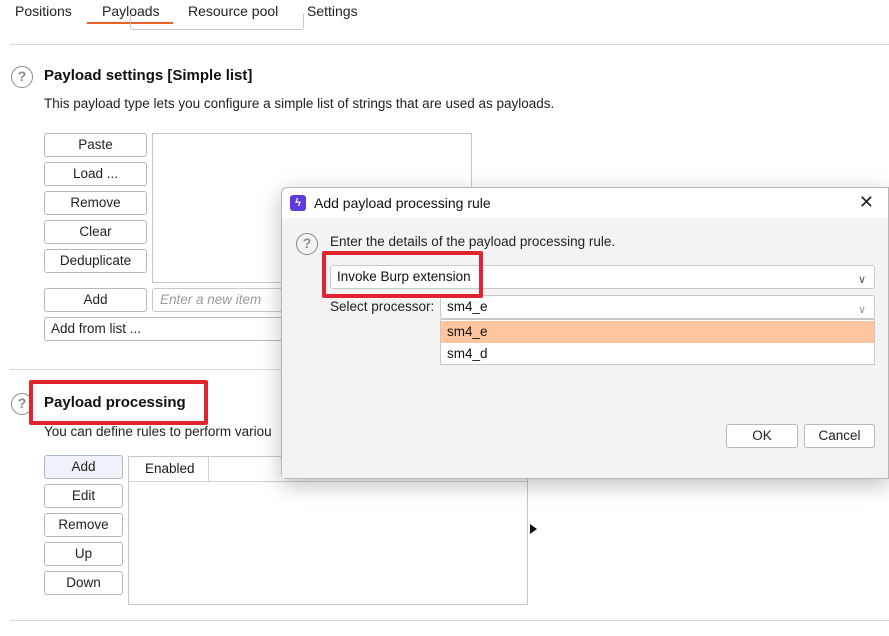 Image resolution: width=889 pixels, height=636 pixels. What do you see at coordinates (839, 436) in the screenshot?
I see `cancel-button: Cancel` at bounding box center [839, 436].